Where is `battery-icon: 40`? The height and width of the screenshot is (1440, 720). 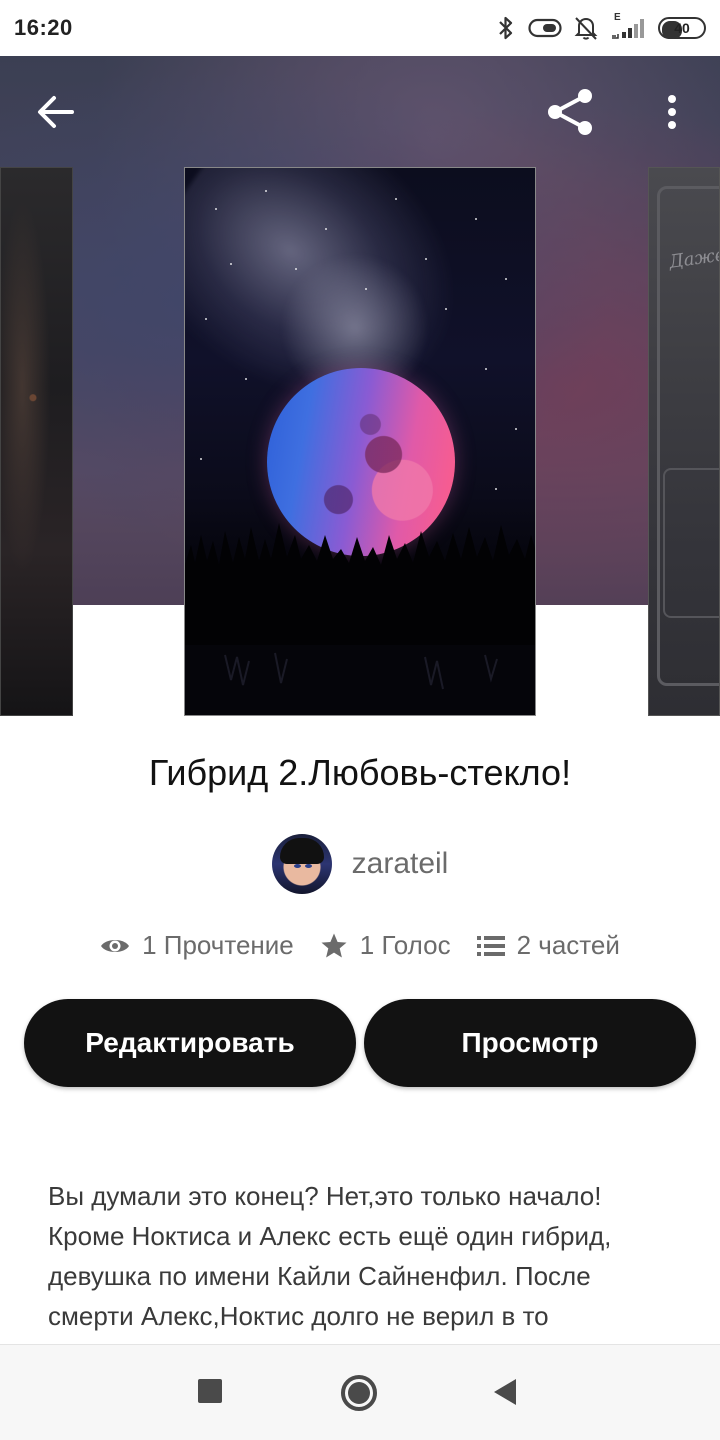
battery-icon: 40 is located at coordinates (682, 28).